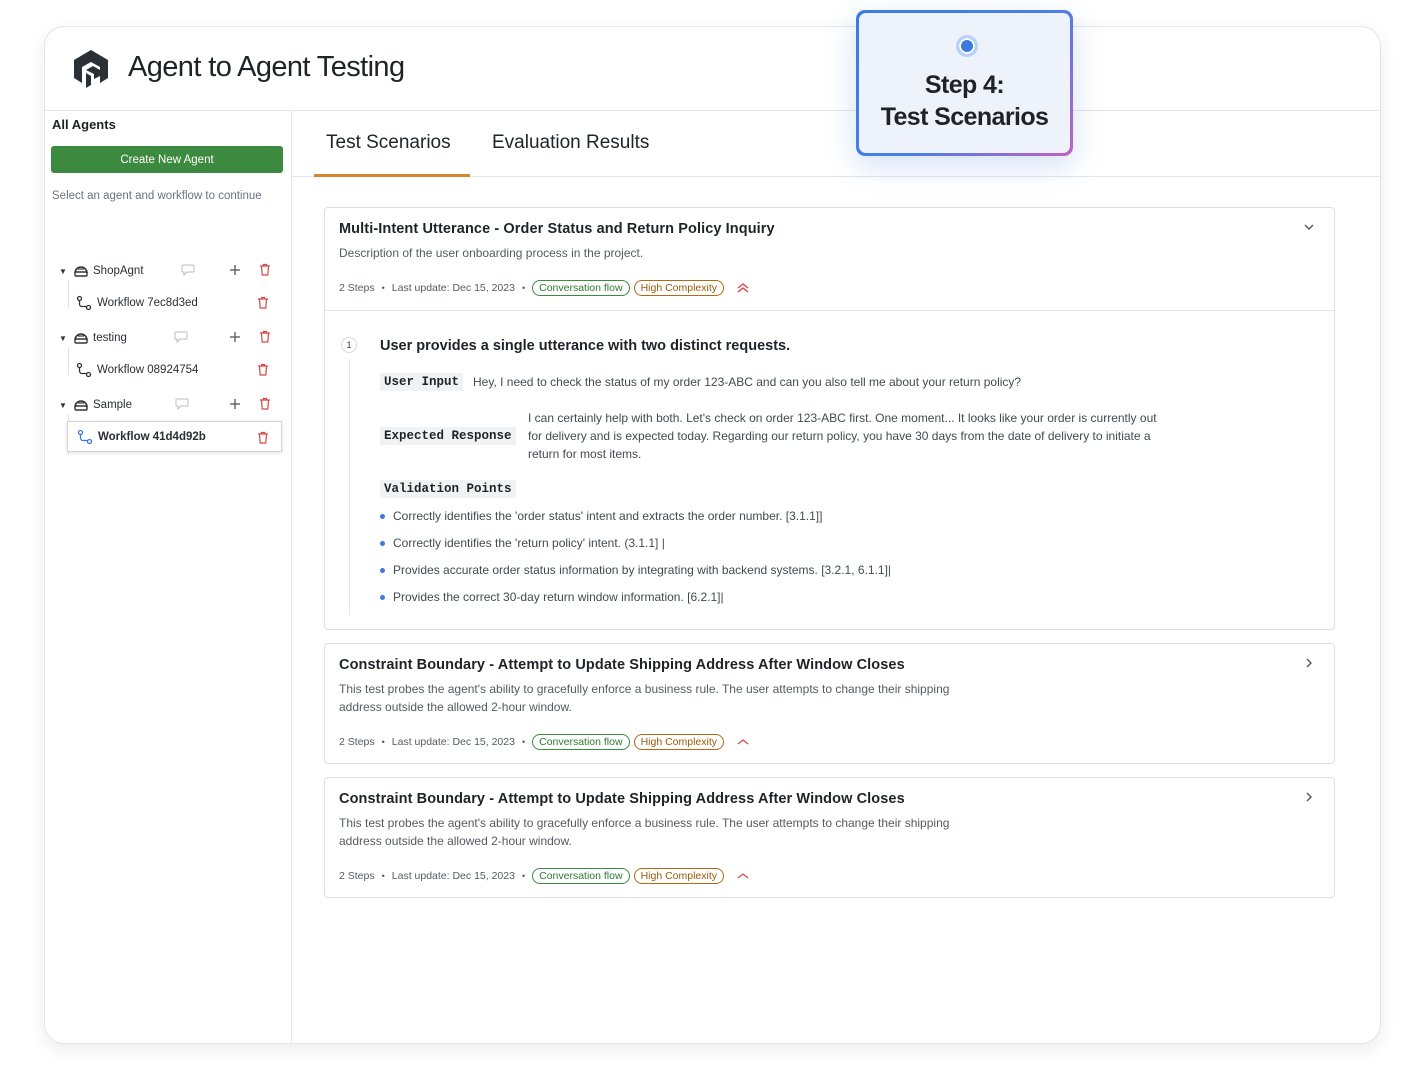 The image size is (1424, 1068). What do you see at coordinates (743, 288) in the screenshot?
I see `priority-high-icon` at bounding box center [743, 288].